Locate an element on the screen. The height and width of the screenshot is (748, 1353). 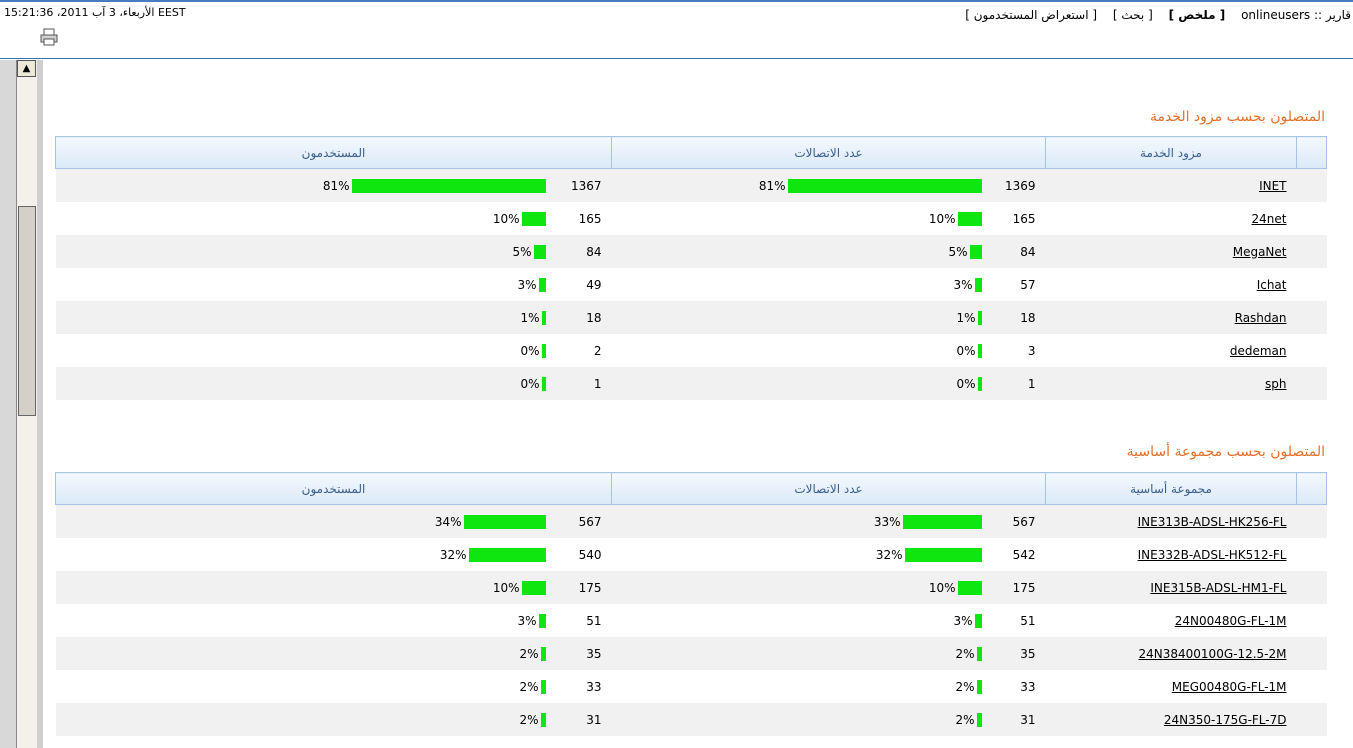
table-row: 32% 540 32% 542 INE332B-ADSL-HK512-FL is located at coordinates (691, 554).